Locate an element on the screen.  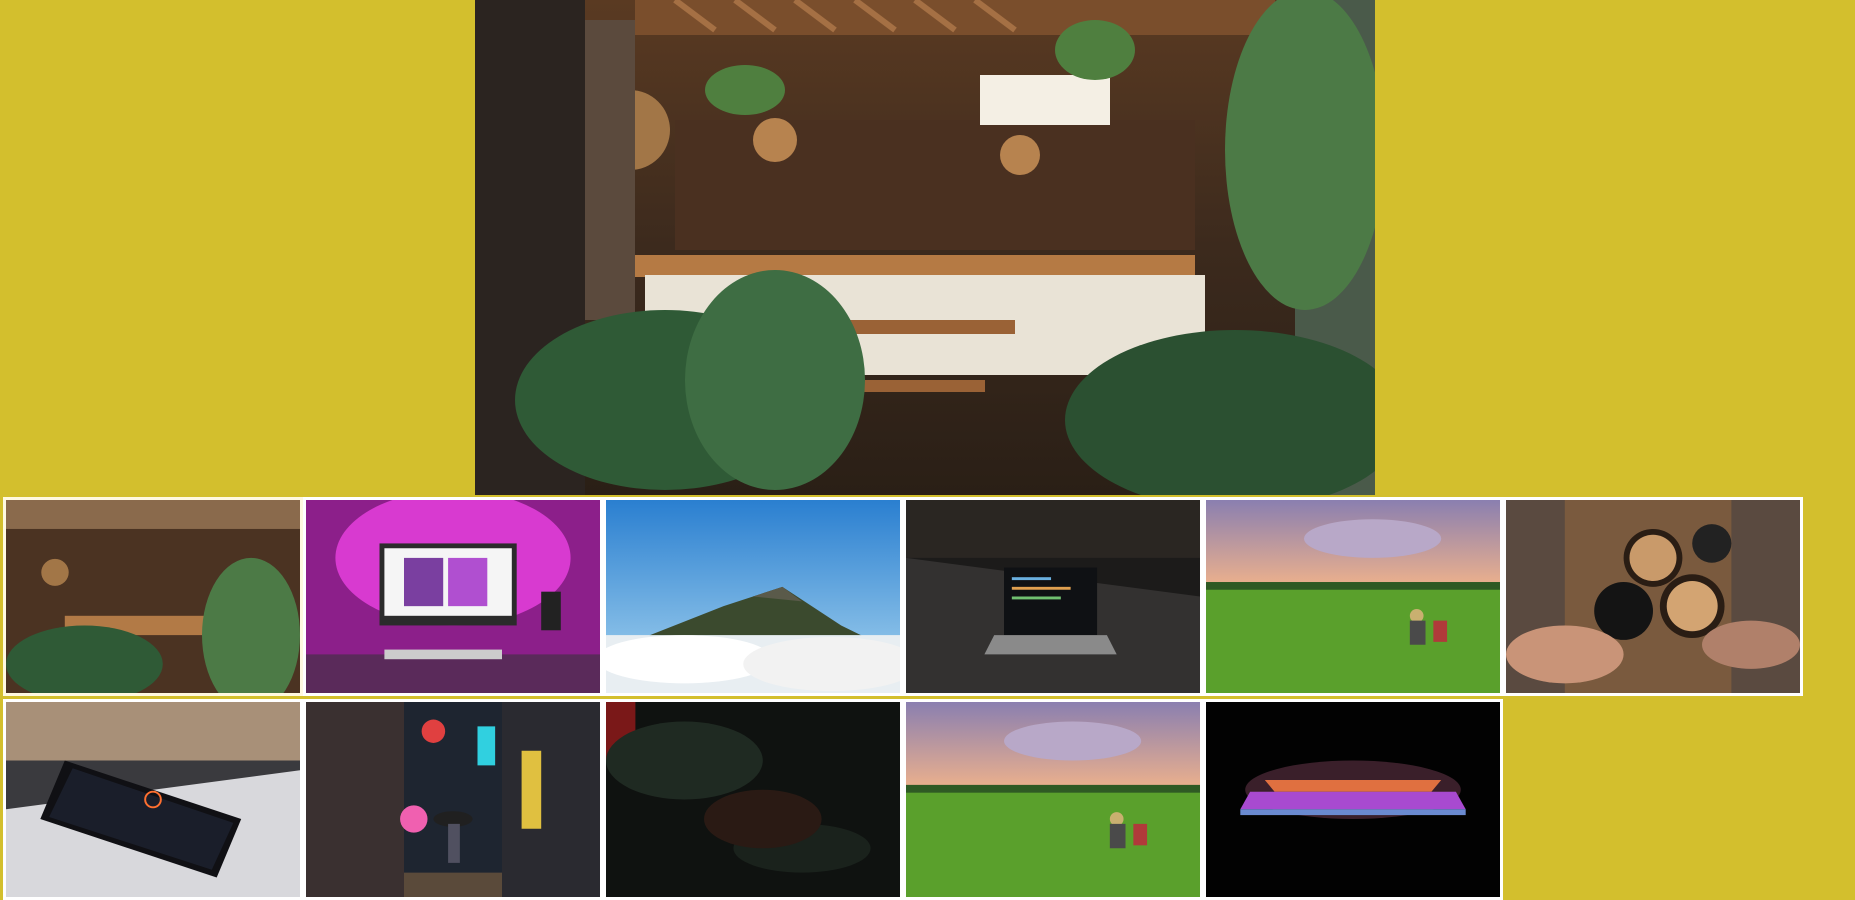
thumbnail-glowing-laptop is located at coordinates (1353, 799).